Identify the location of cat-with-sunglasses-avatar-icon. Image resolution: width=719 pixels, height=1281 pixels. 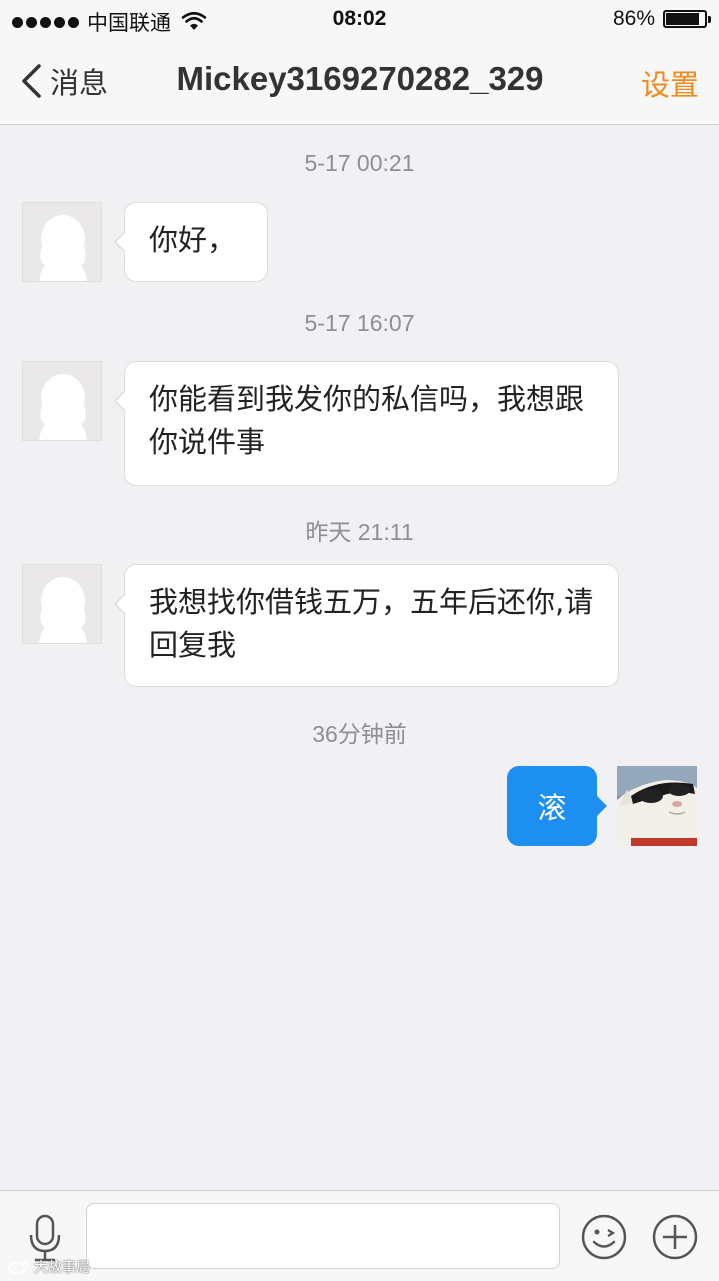
(657, 806).